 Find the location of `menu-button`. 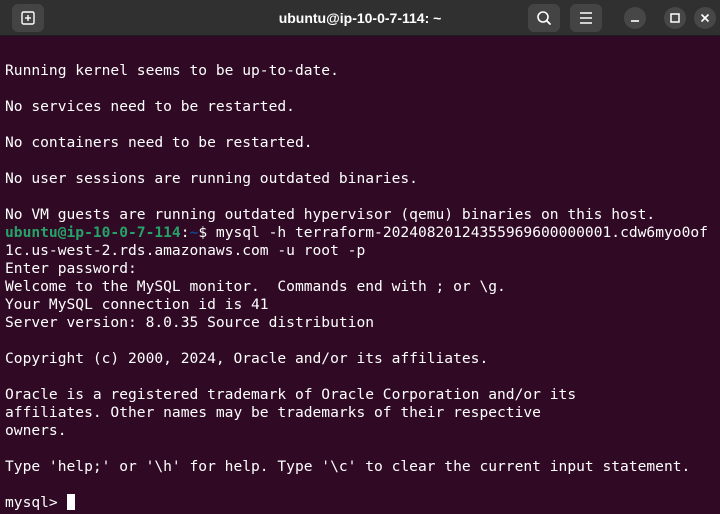

menu-button is located at coordinates (586, 18).